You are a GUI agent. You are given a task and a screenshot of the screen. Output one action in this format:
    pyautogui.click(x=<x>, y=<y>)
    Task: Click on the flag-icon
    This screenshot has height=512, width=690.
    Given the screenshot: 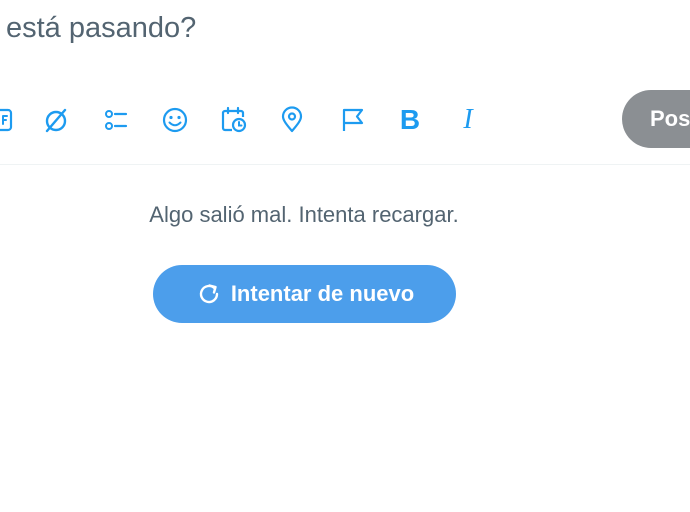 What is the action you would take?
    pyautogui.click(x=352, y=120)
    